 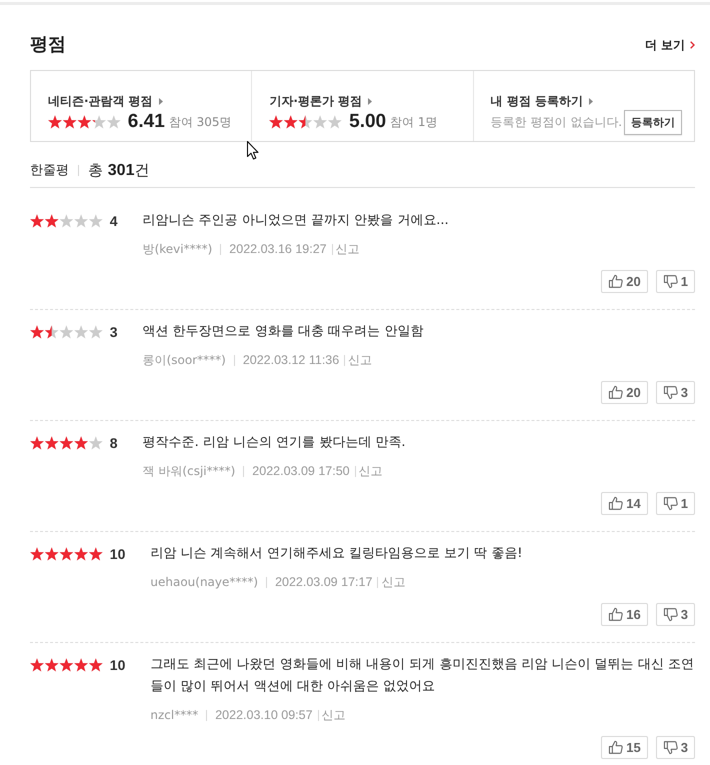 What do you see at coordinates (414, 122) in the screenshot?
I see `participant-count: 참여 1명` at bounding box center [414, 122].